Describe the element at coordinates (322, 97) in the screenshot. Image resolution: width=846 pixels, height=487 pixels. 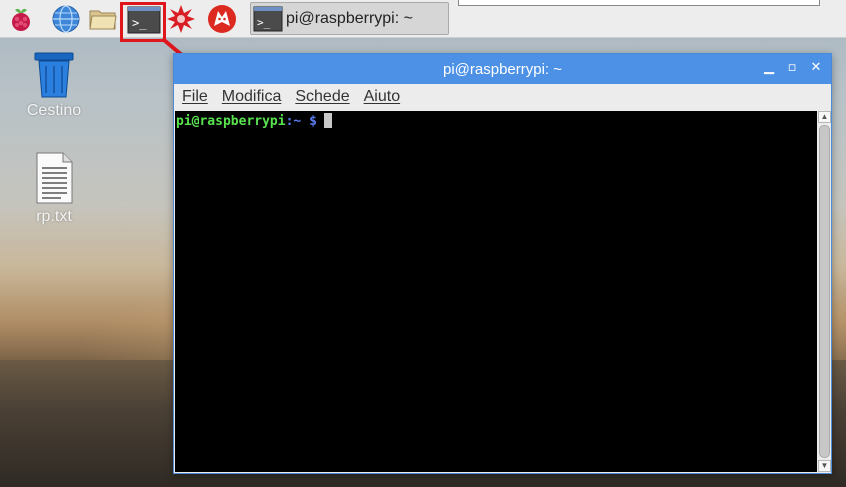
I see `menu-schede: Schede` at that location.